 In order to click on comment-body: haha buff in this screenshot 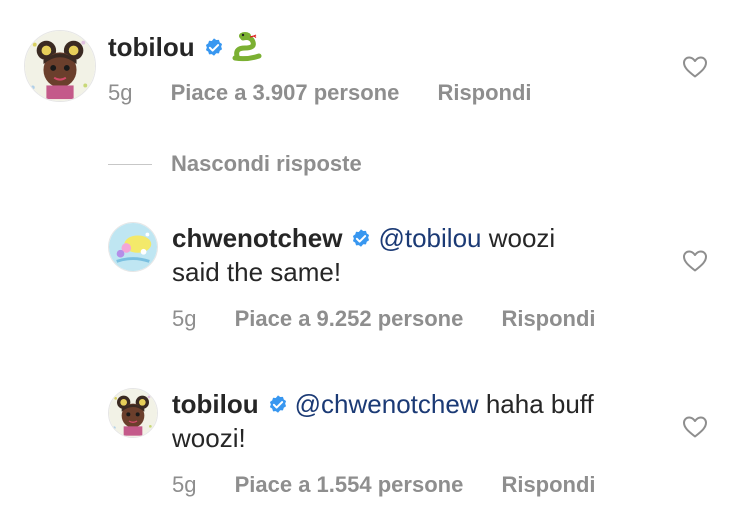, I will do `click(539, 404)`.